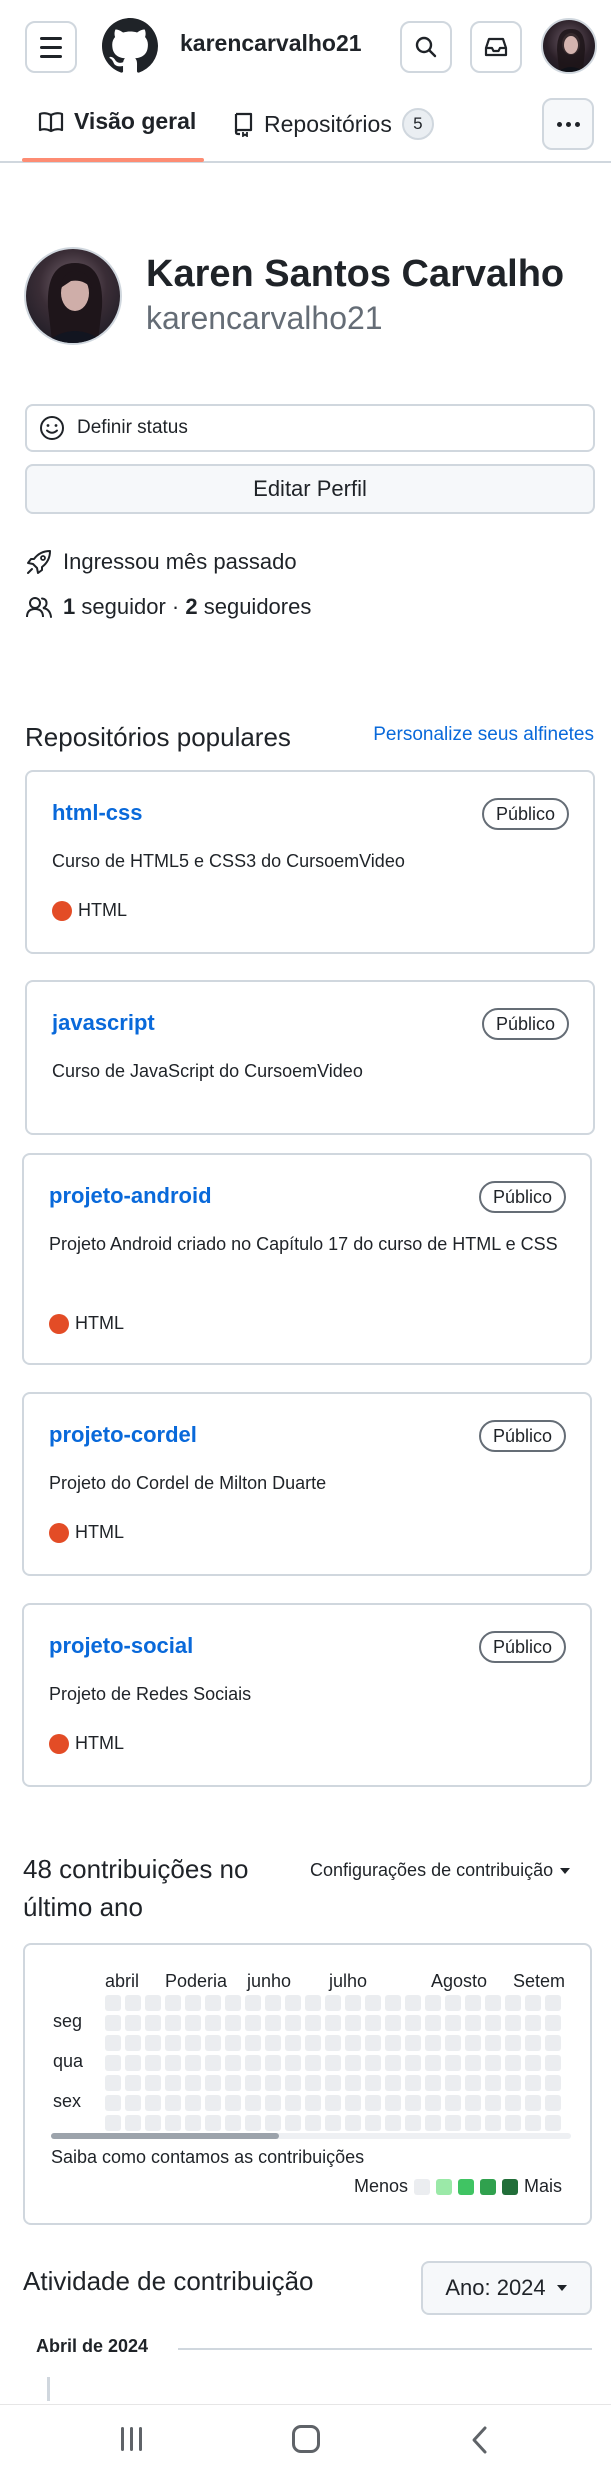 The height and width of the screenshot is (2472, 611). What do you see at coordinates (103, 1023) in the screenshot?
I see `repo-name: javascript` at bounding box center [103, 1023].